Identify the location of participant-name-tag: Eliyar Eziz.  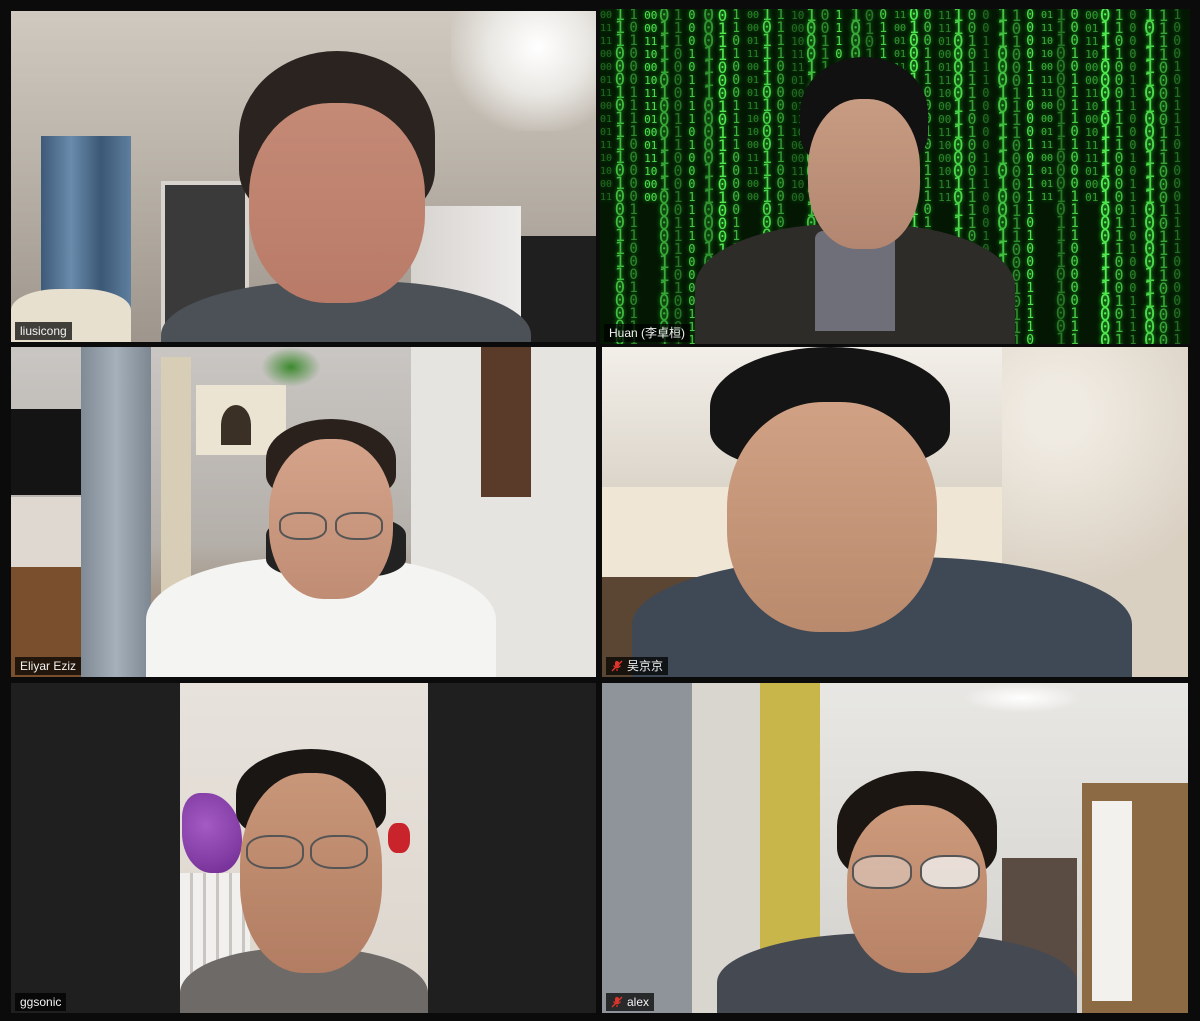
(48, 666).